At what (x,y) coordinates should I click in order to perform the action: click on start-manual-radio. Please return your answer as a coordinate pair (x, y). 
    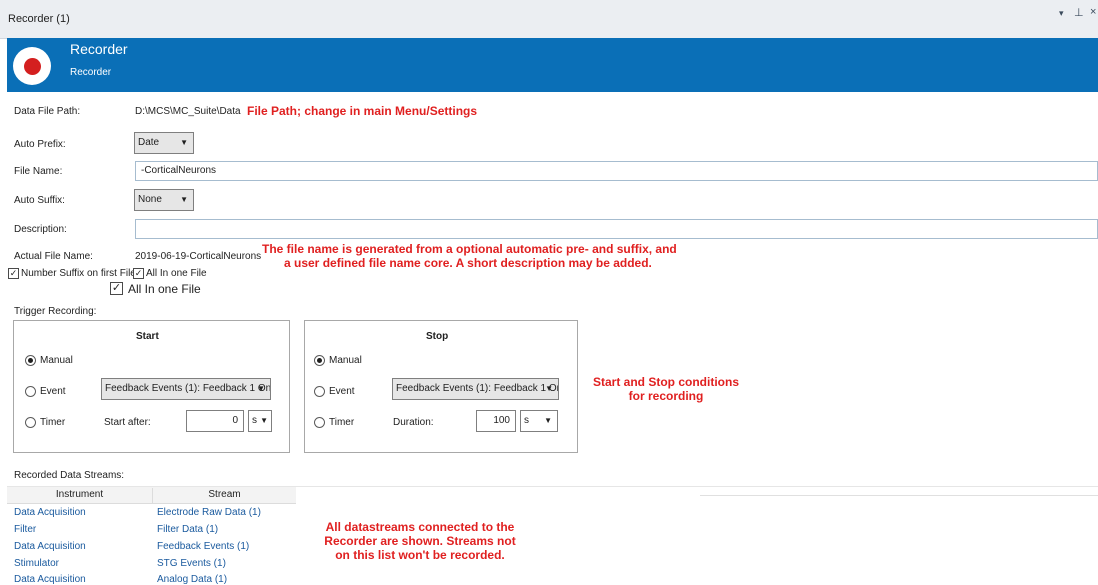
    Looking at the image, I should click on (30, 360).